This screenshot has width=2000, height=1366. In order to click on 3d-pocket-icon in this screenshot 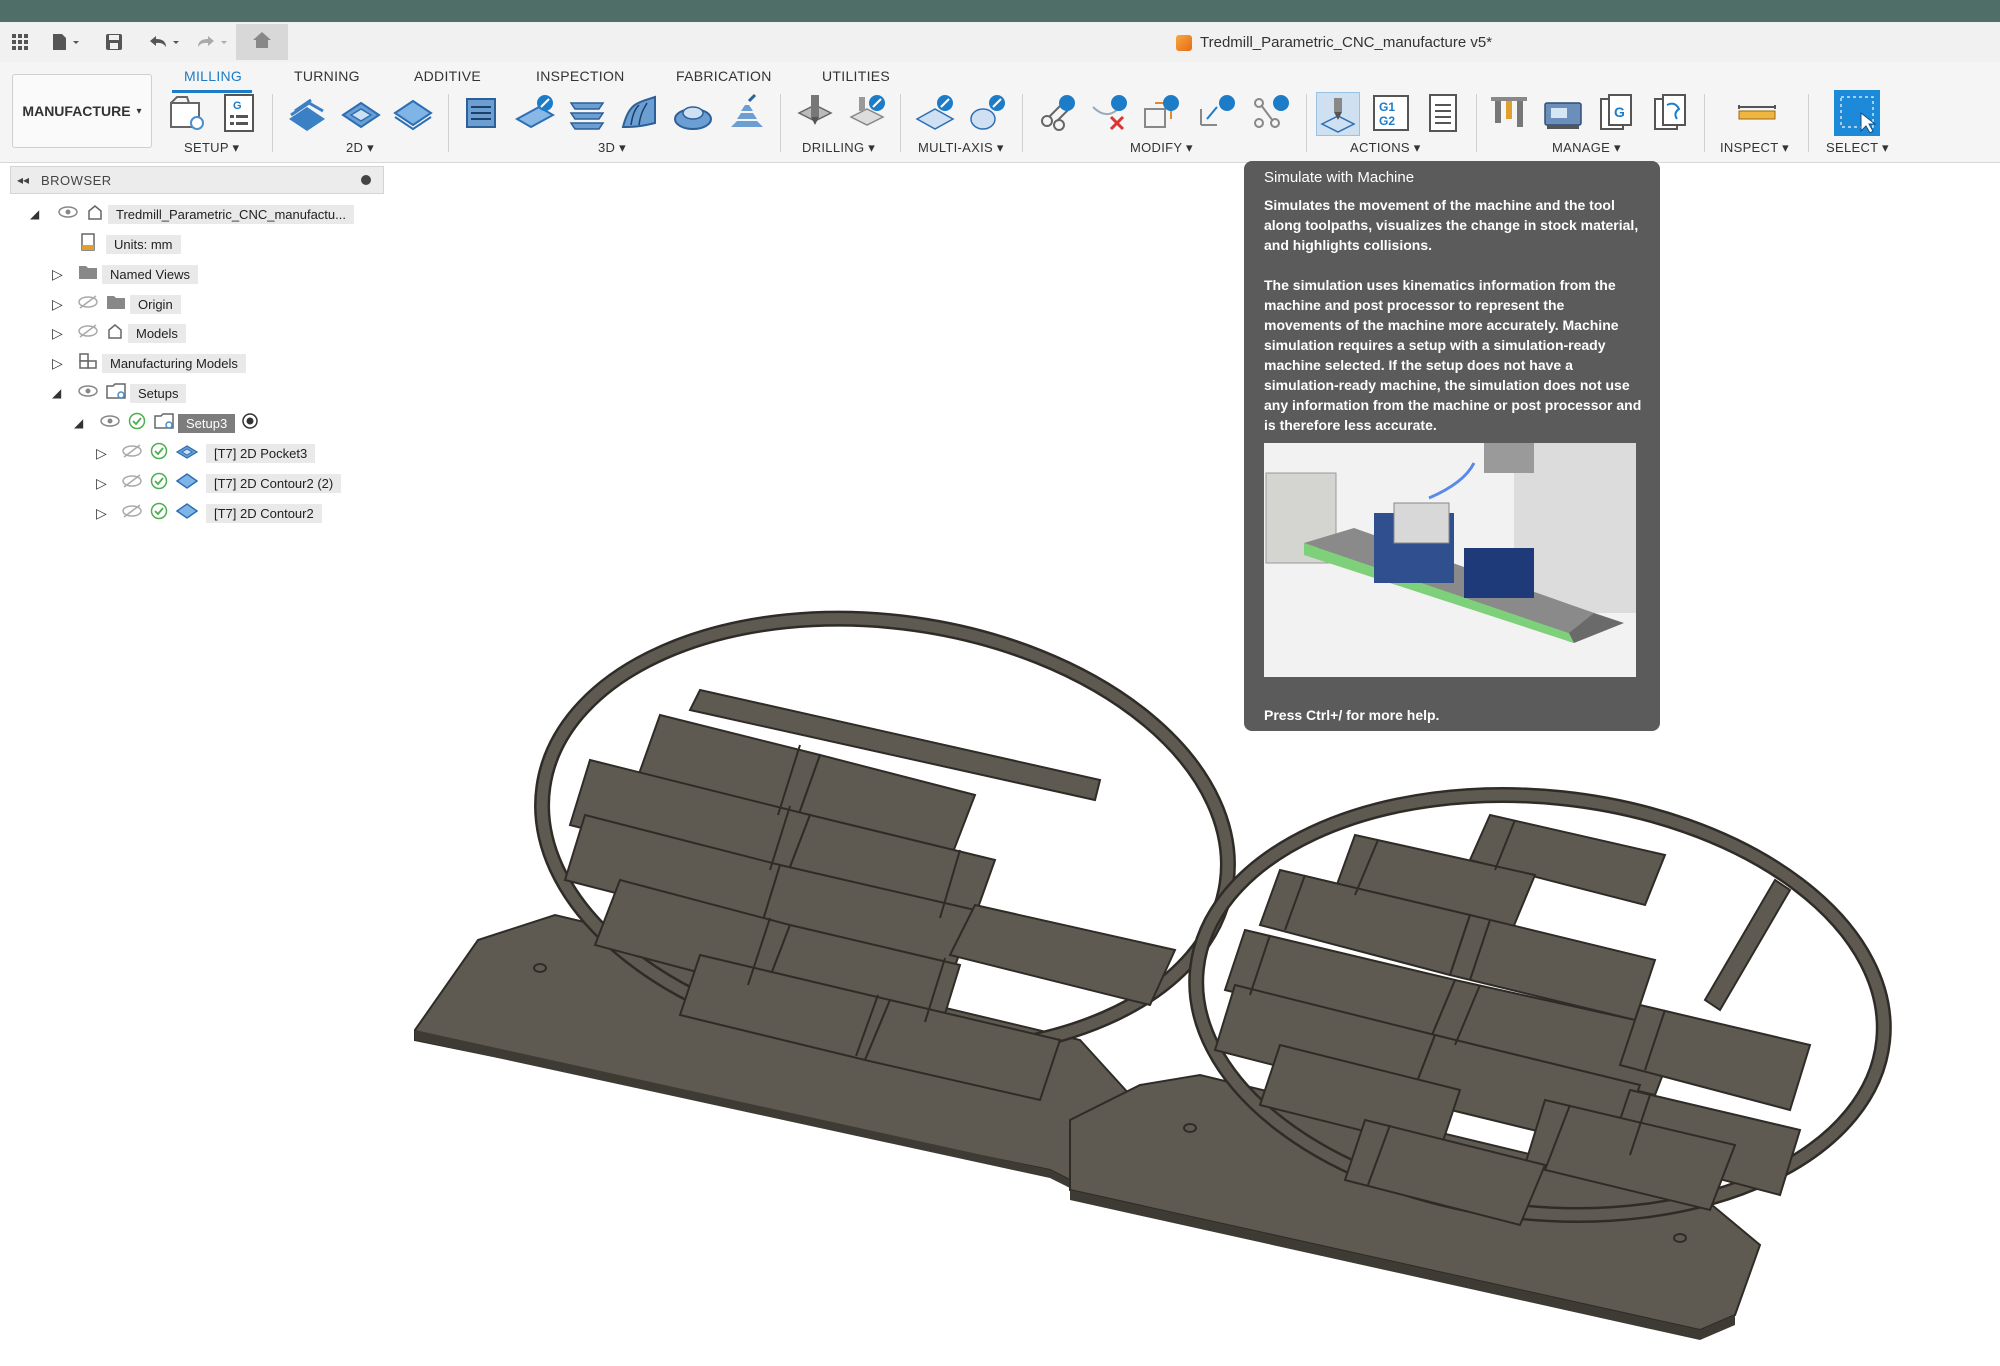, I will do `click(535, 113)`.